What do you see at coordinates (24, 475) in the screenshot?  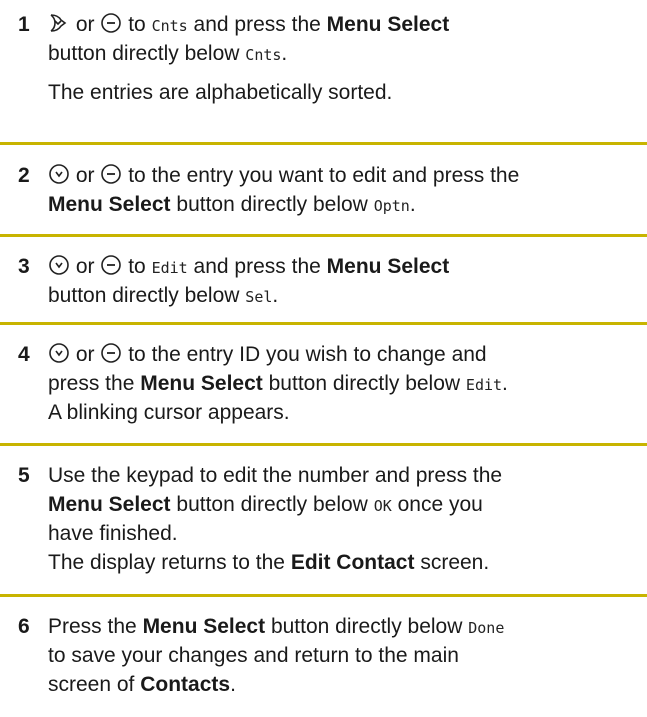 I see `step-number: 5` at bounding box center [24, 475].